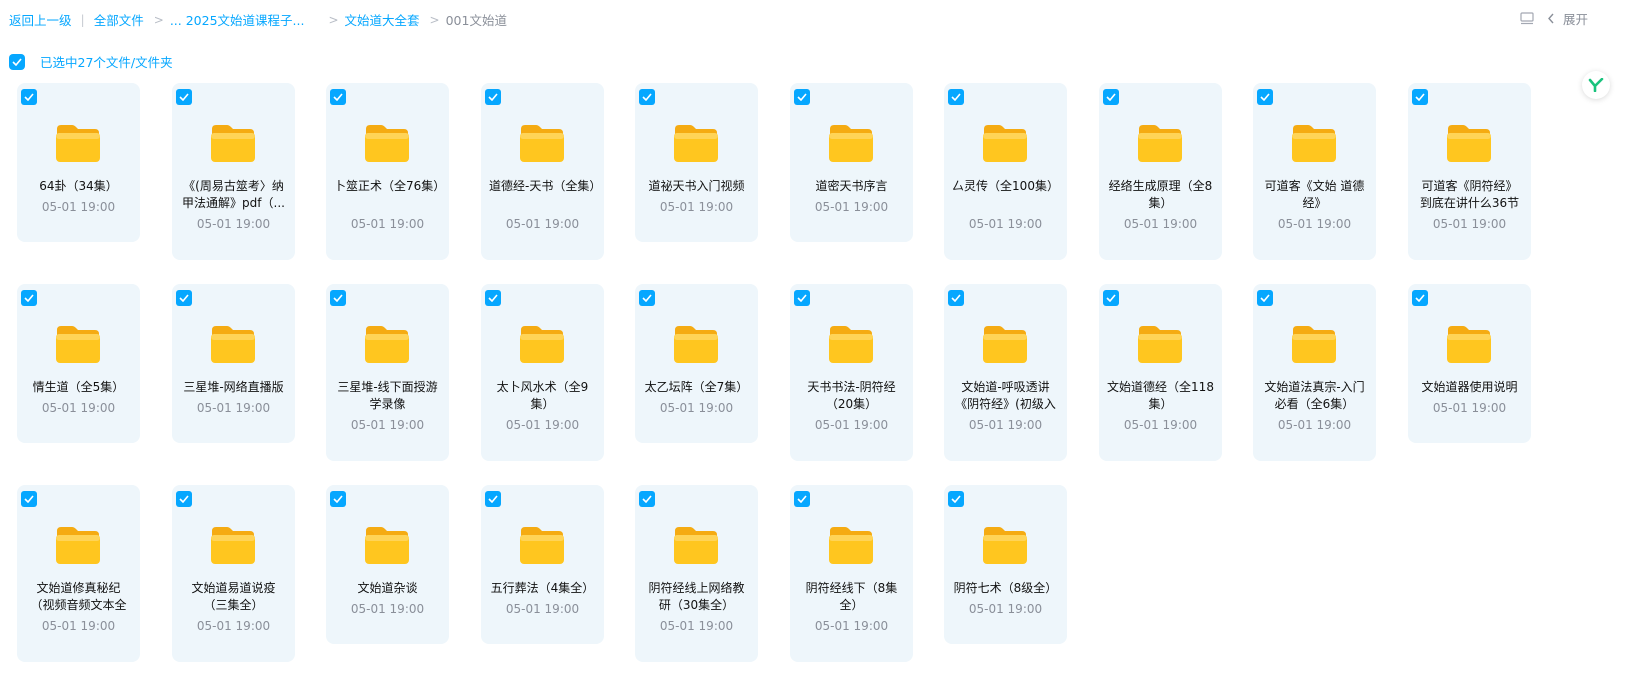  Describe the element at coordinates (696, 573) in the screenshot. I see `folder-card: 阴符经线上网络教研（30集全） 05-01 19:00` at that location.